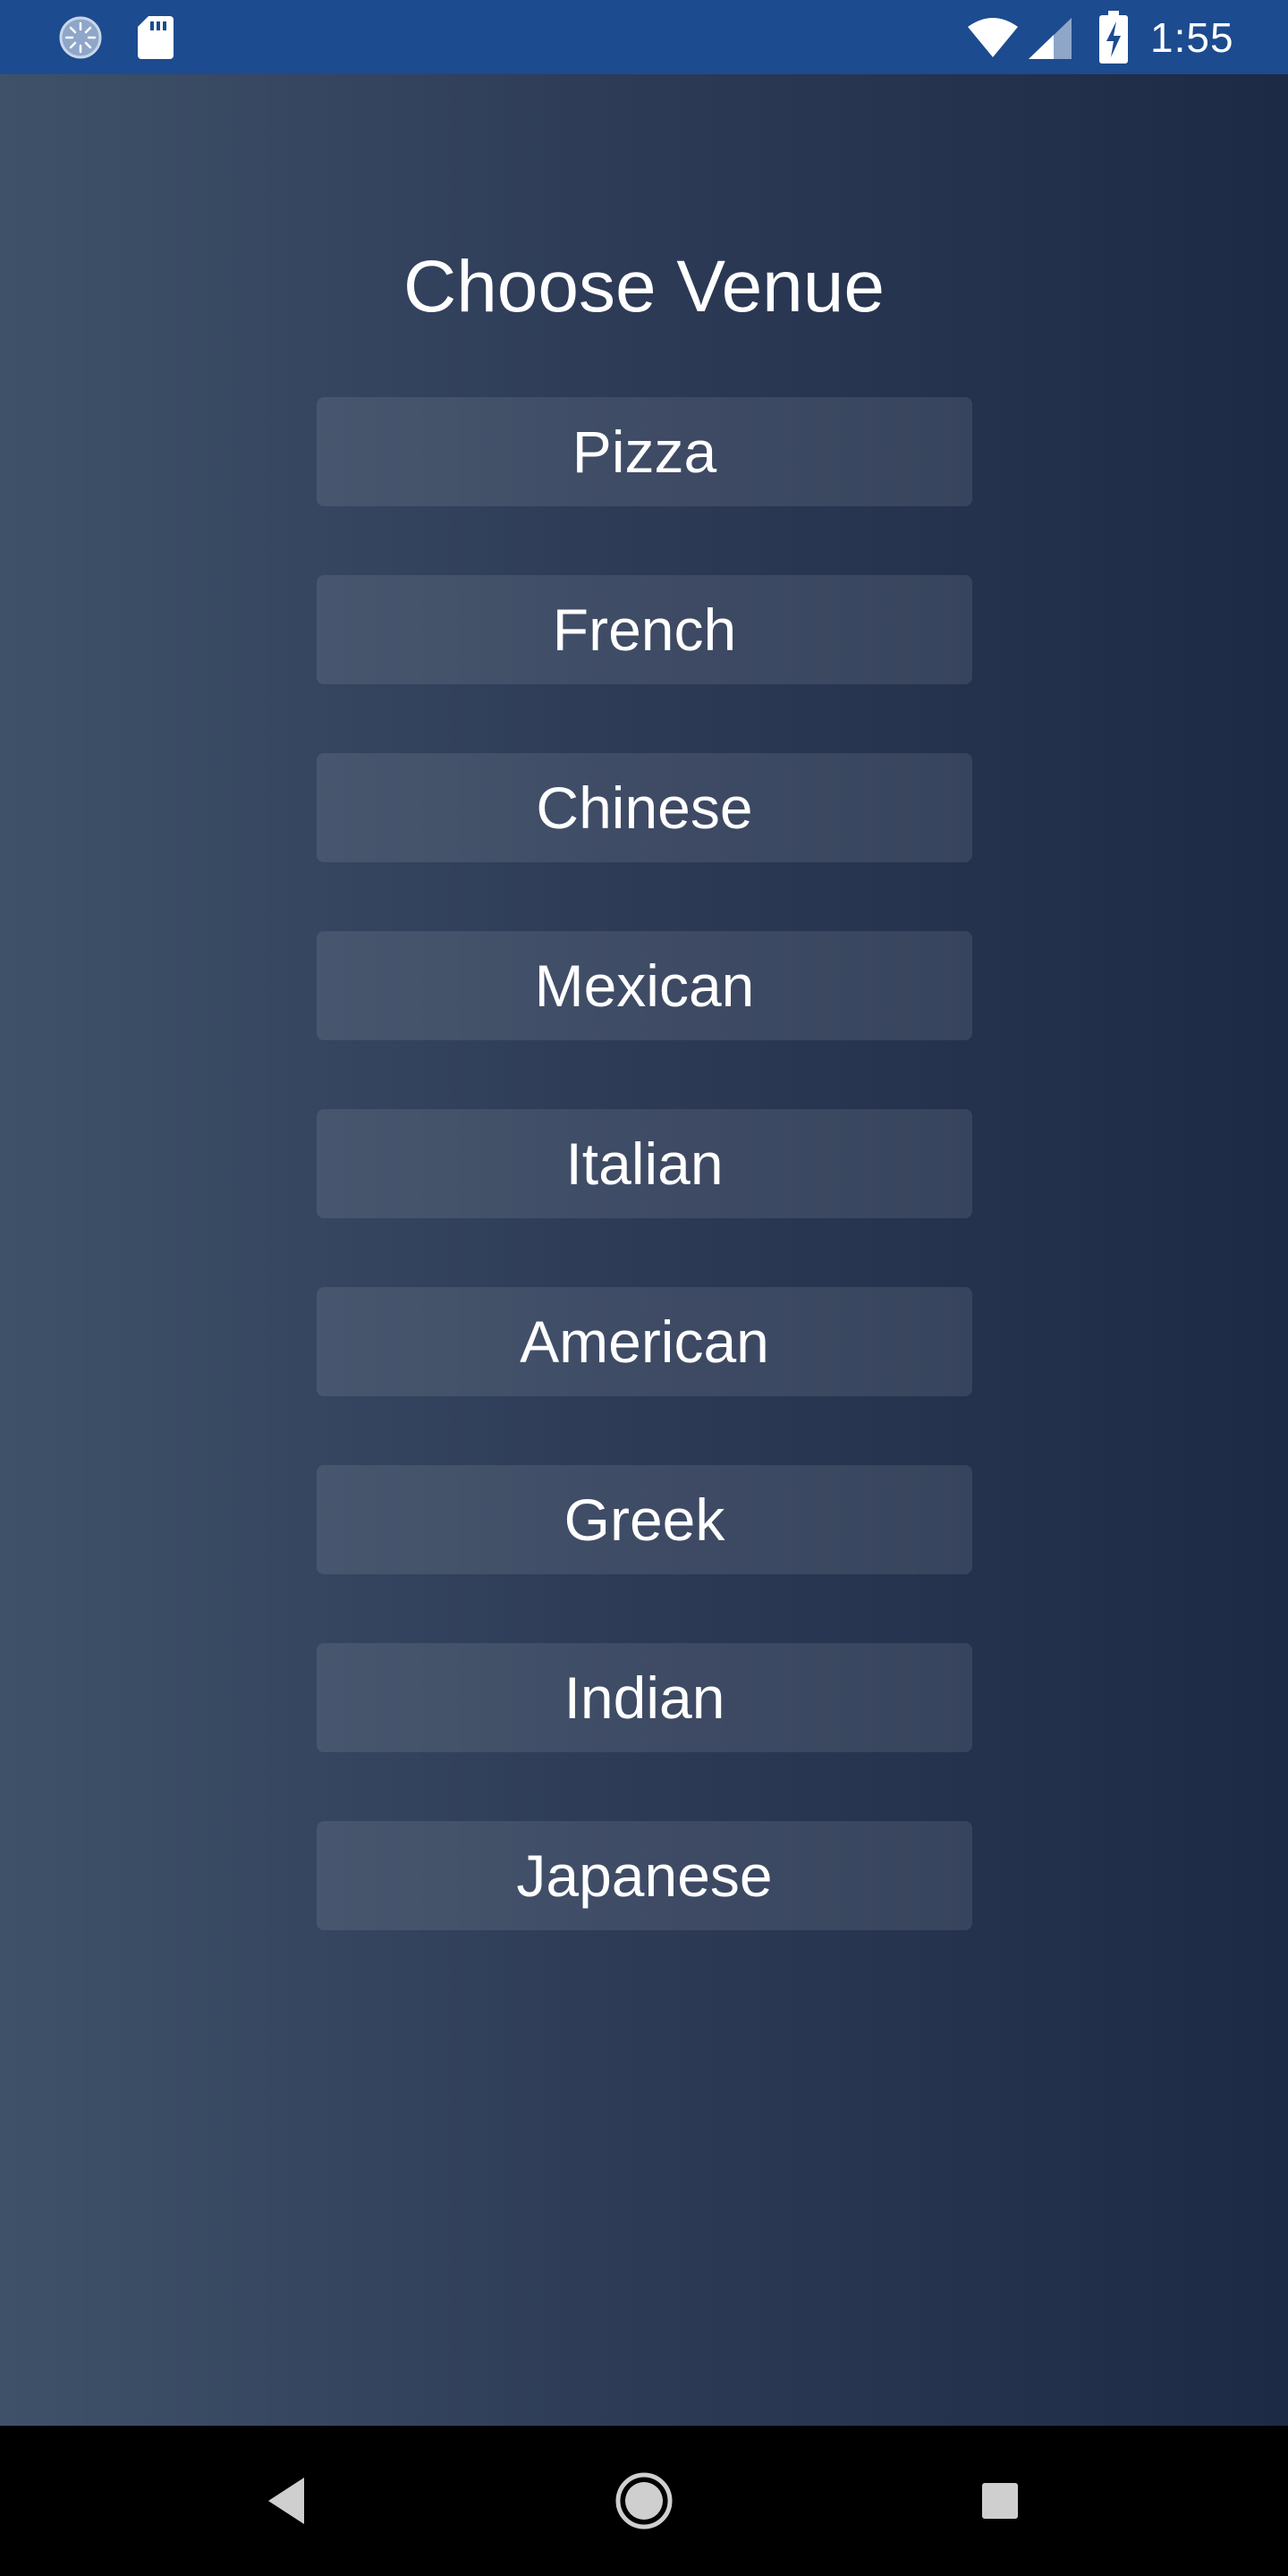  I want to click on navigation-bar, so click(644, 2501).